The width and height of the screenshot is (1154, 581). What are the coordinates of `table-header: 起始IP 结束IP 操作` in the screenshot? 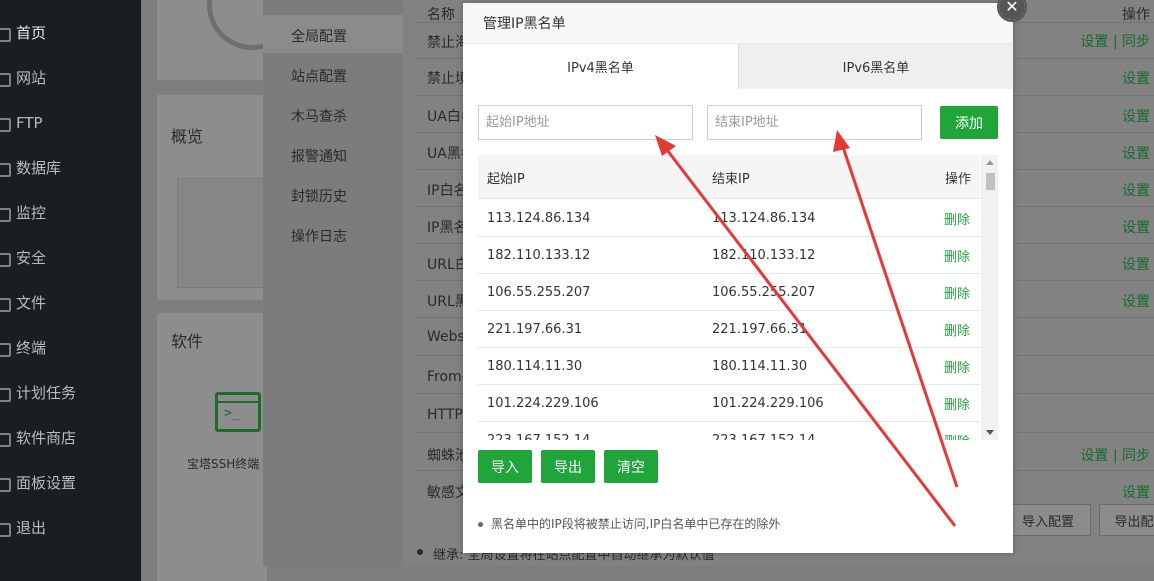 It's located at (729, 177).